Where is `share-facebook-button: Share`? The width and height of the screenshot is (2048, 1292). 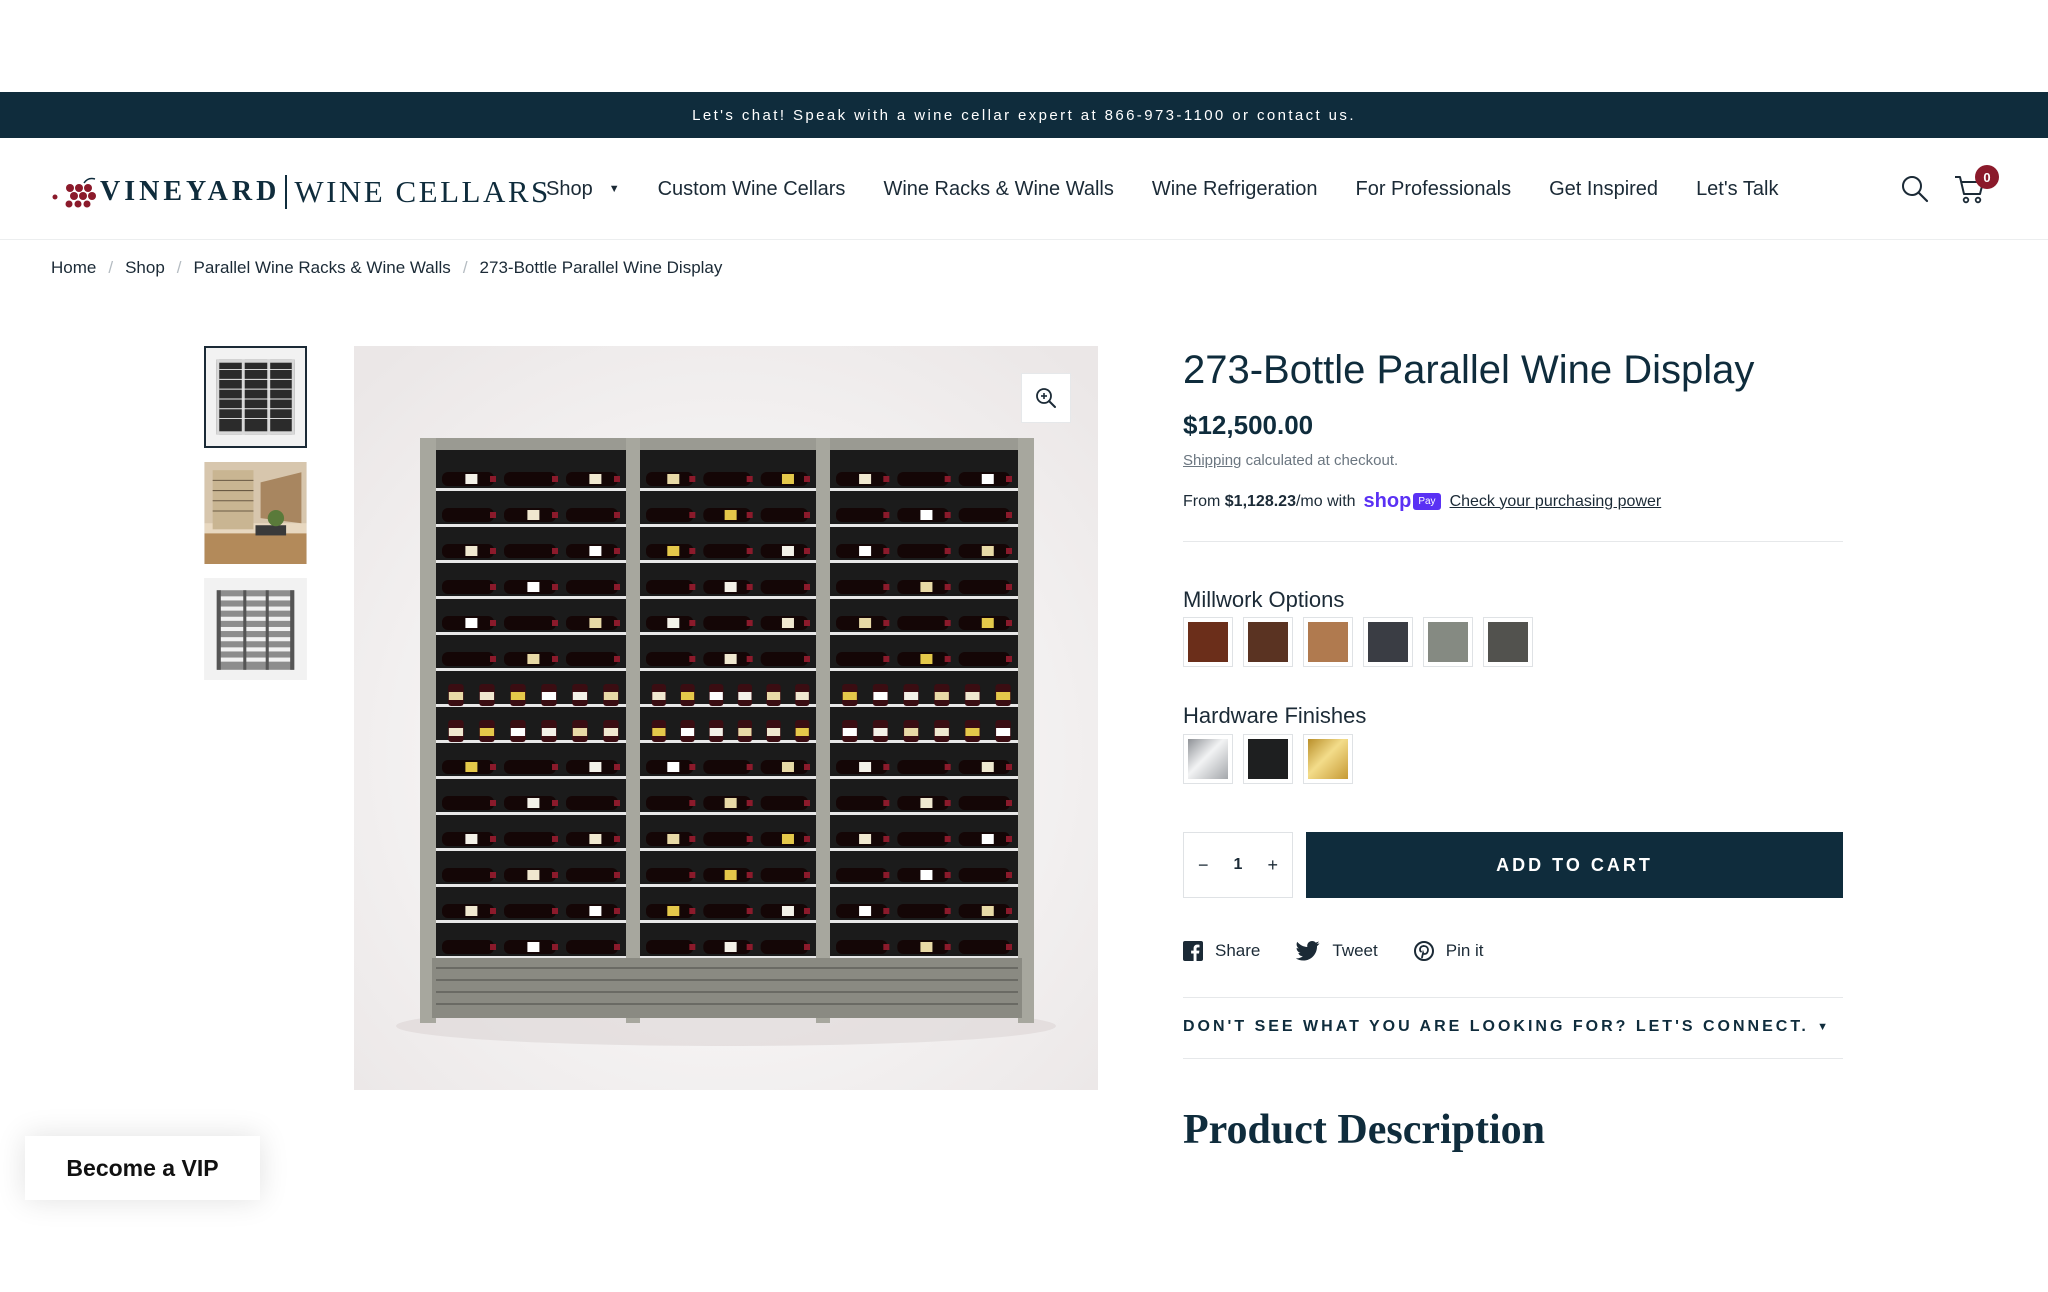 share-facebook-button: Share is located at coordinates (1221, 951).